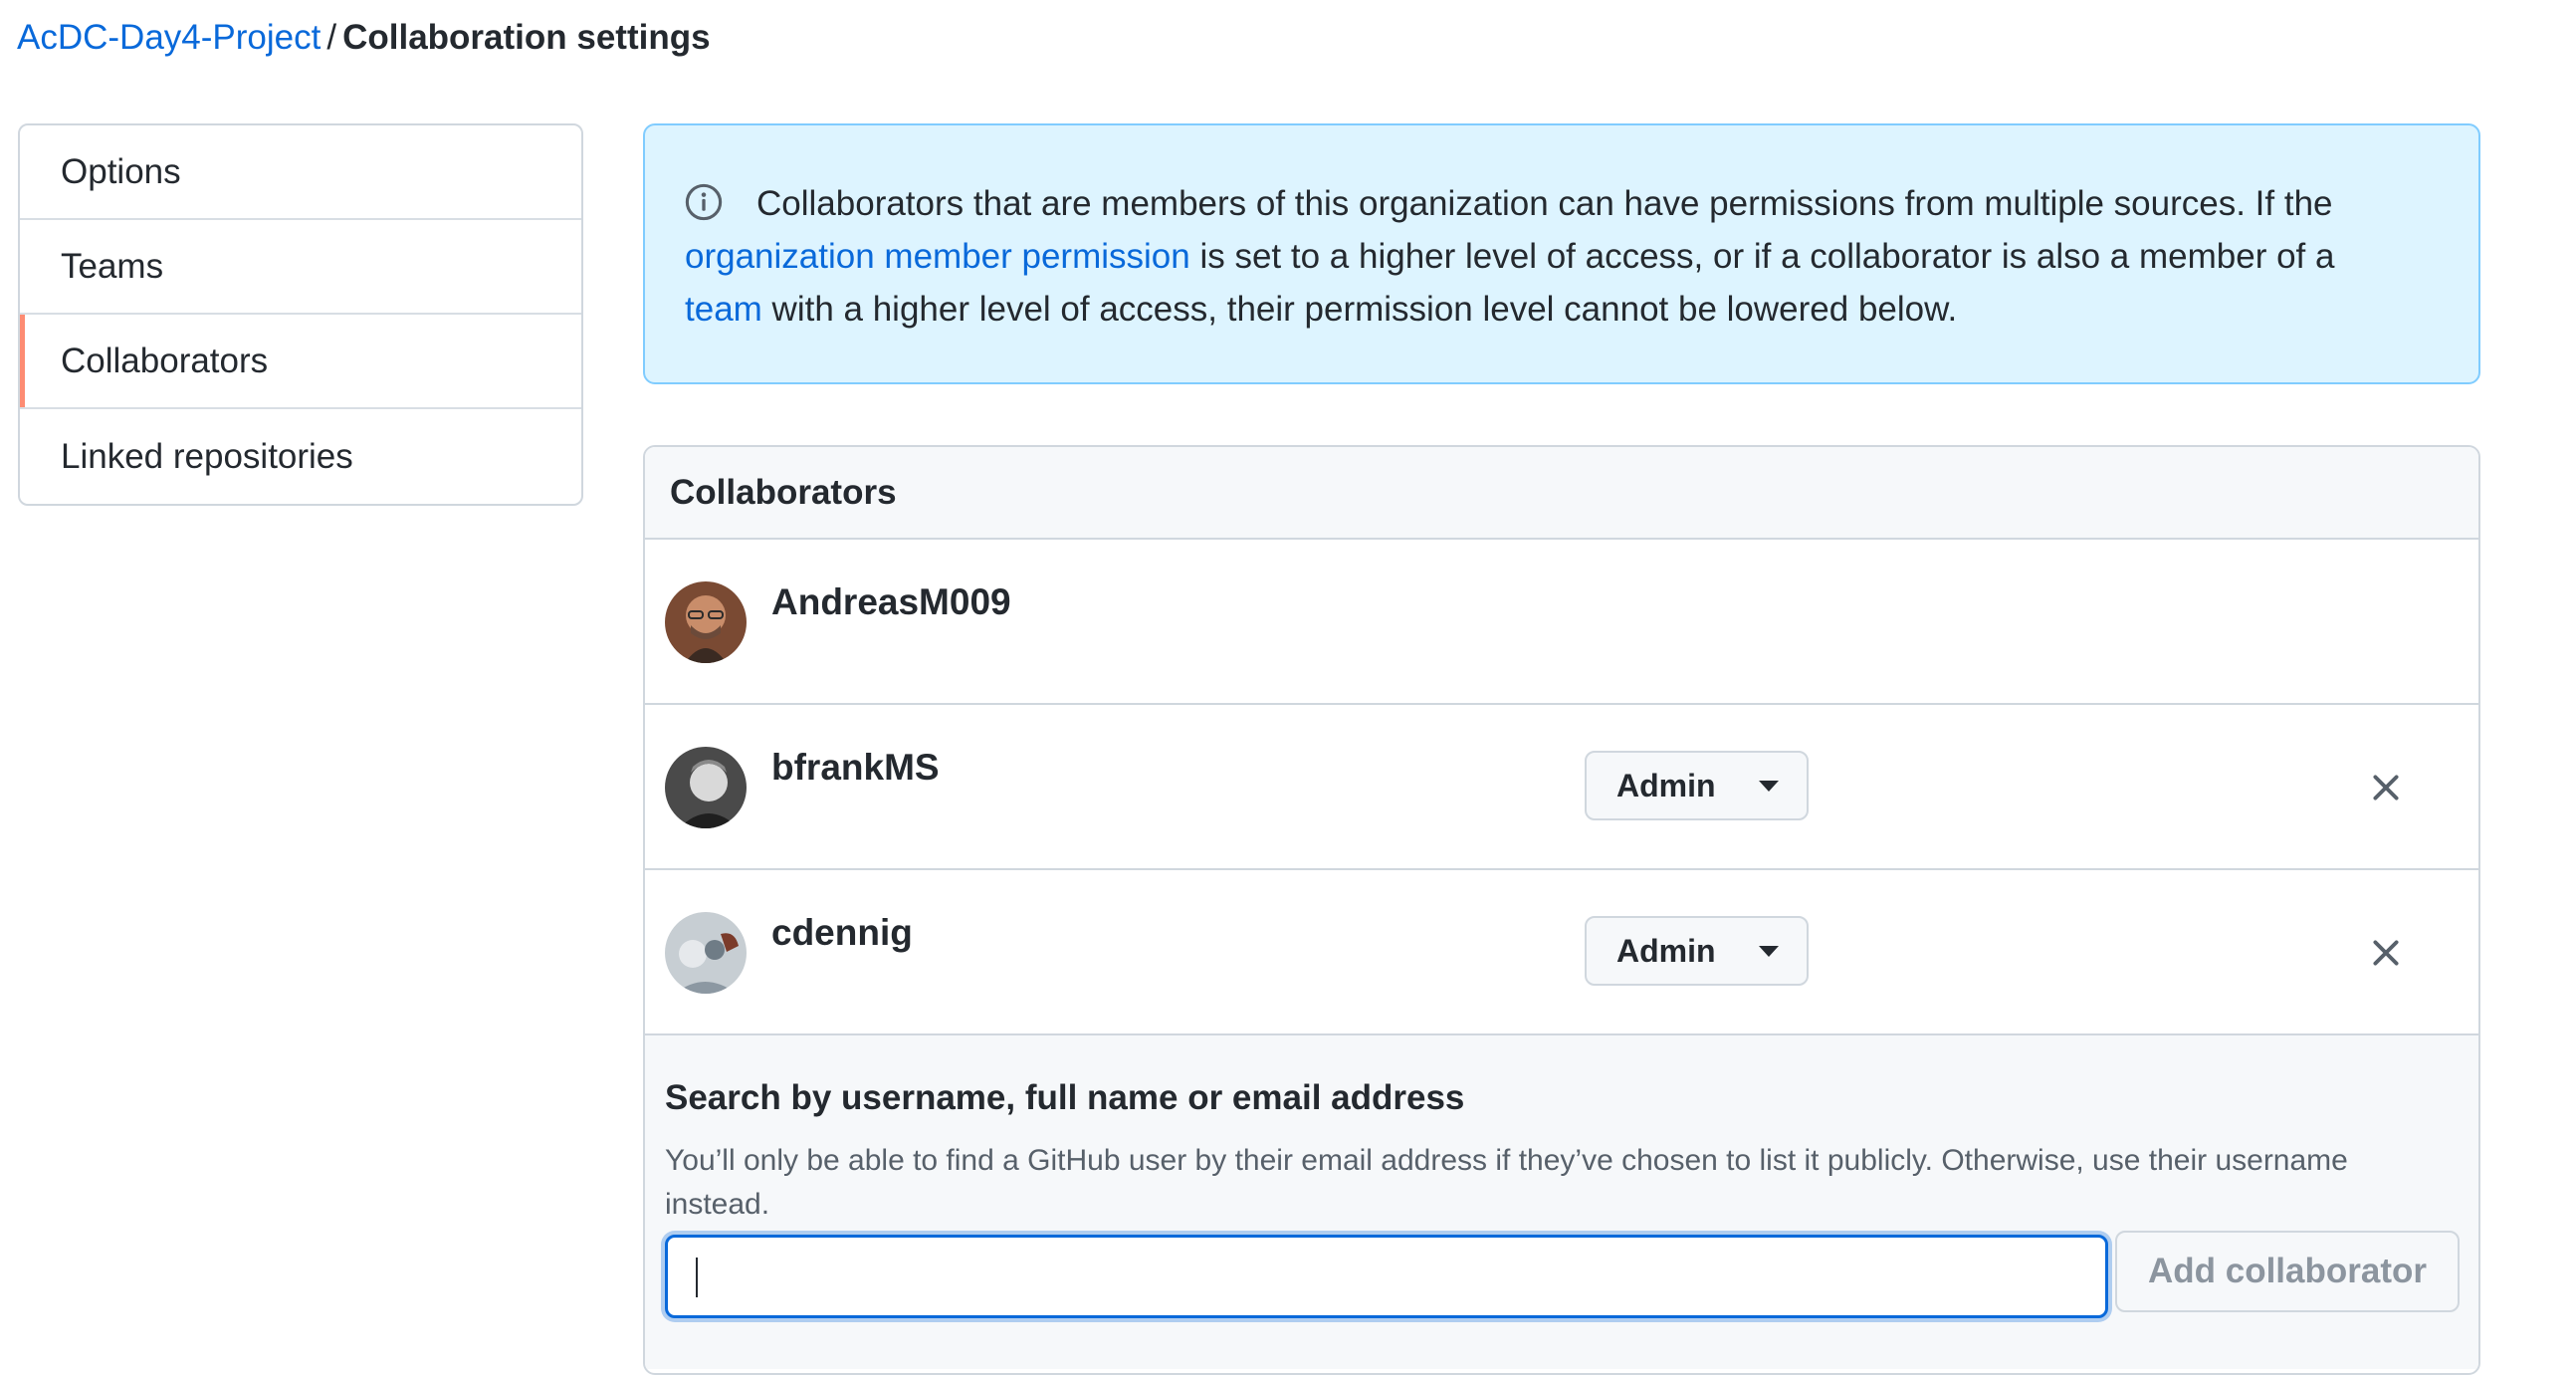 Image resolution: width=2576 pixels, height=1375 pixels. I want to click on breadcrumb: AcDC-Day4-Project / Collaboration settings, so click(364, 38).